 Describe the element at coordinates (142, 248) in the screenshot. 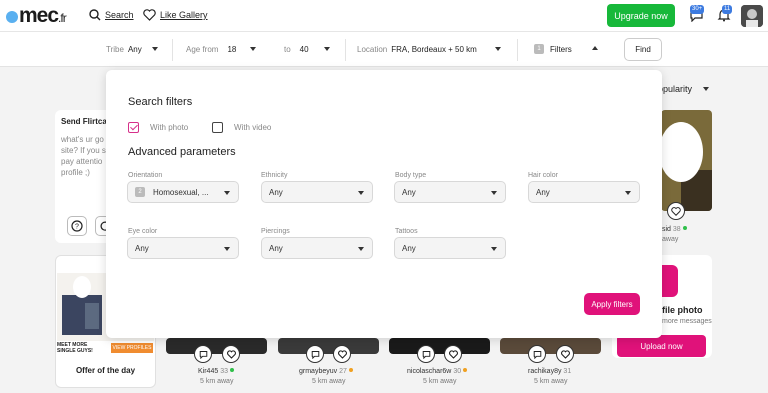

I see `eye-color-value: Any` at that location.